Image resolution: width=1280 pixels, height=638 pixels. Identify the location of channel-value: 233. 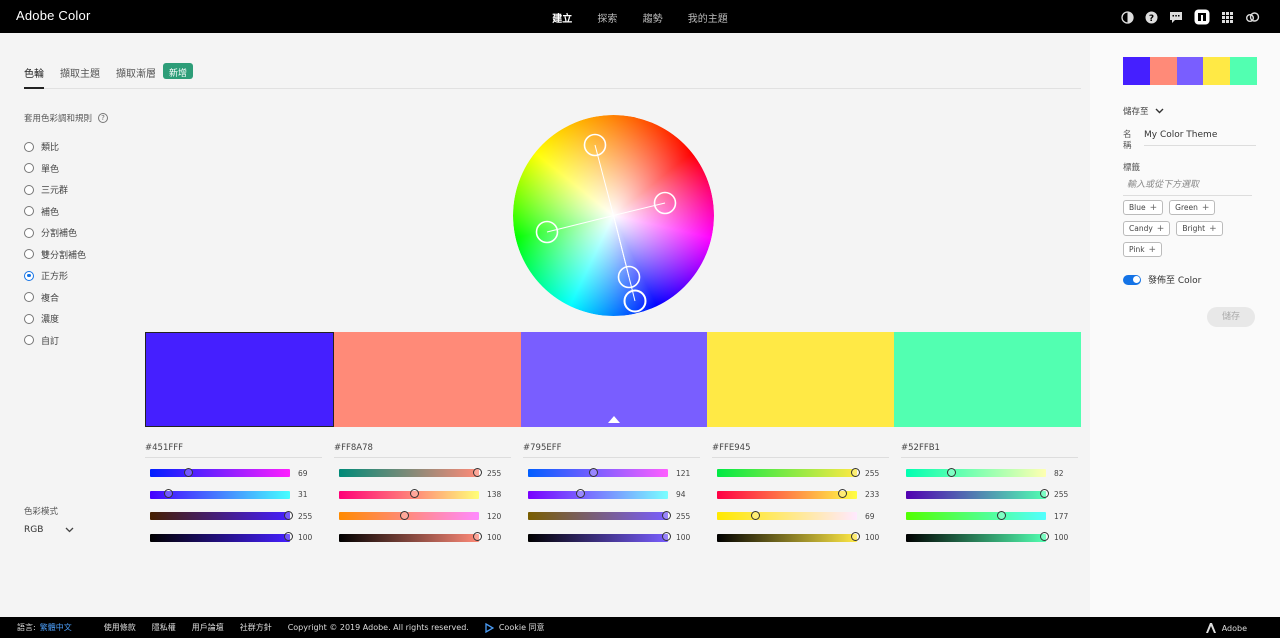
(877, 494).